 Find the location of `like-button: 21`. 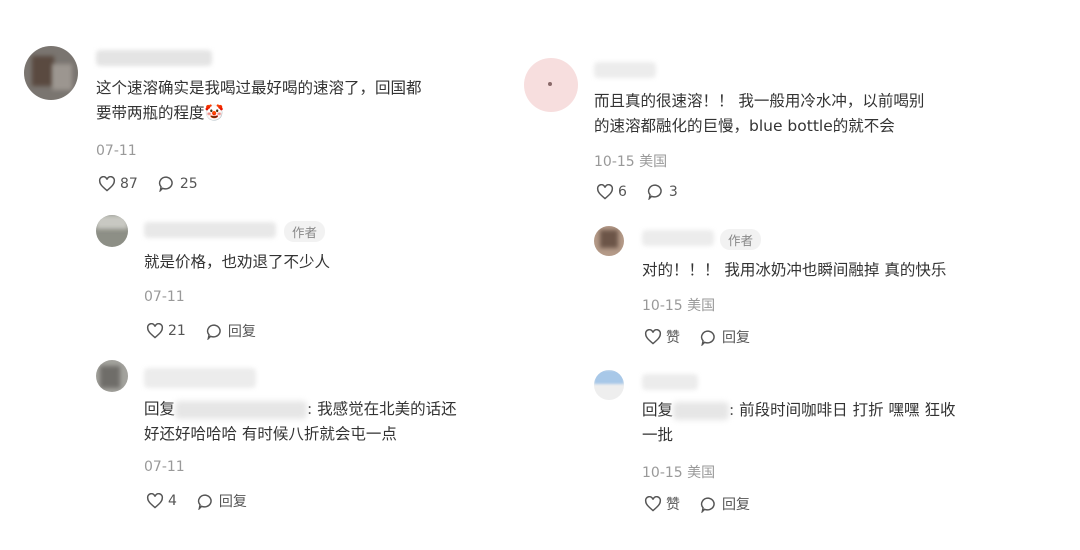

like-button: 21 is located at coordinates (166, 331).